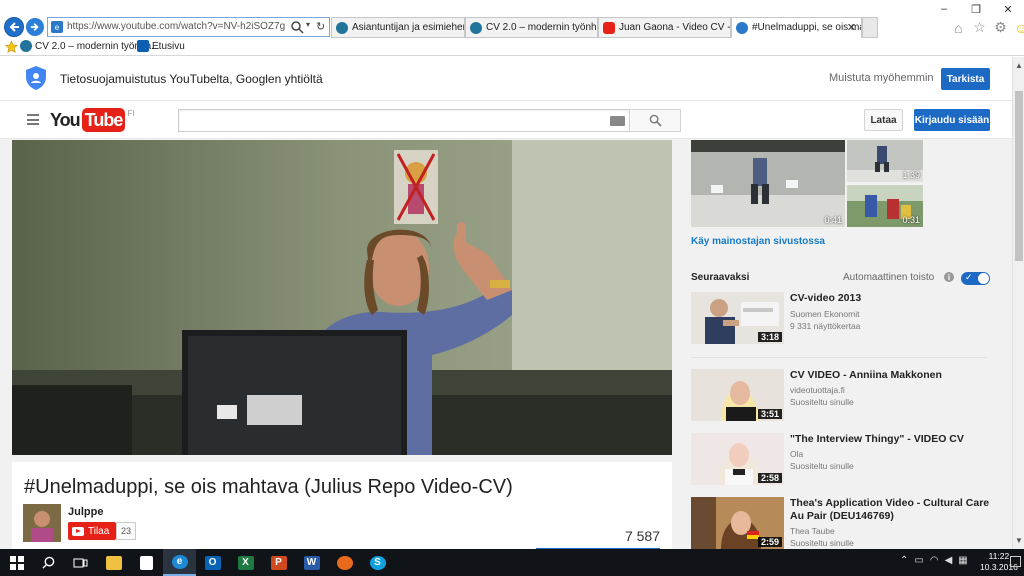  I want to click on sharepoint-icon, so click(143, 46).